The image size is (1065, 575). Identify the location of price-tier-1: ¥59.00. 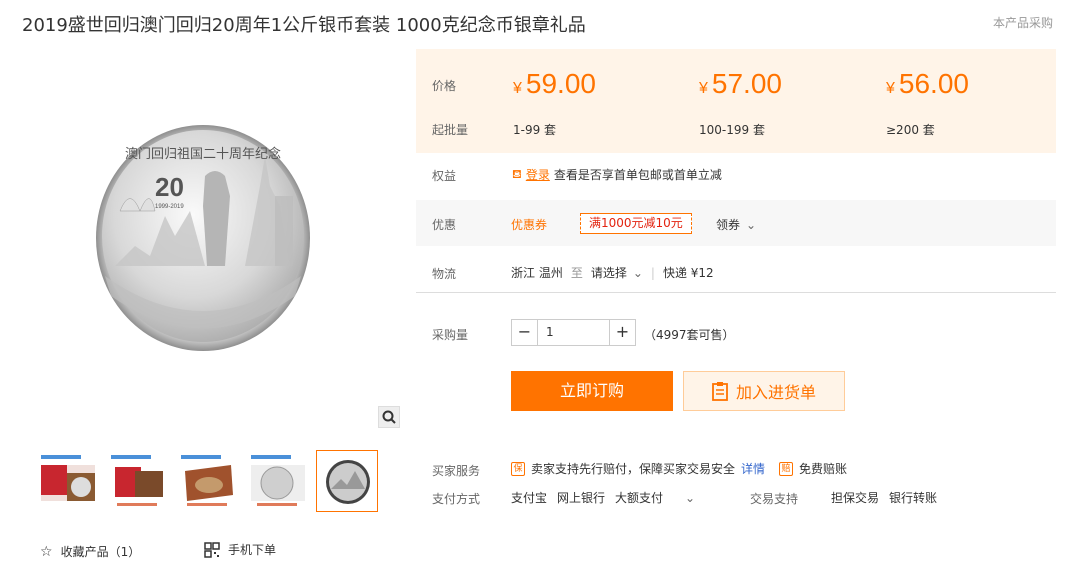
(554, 83).